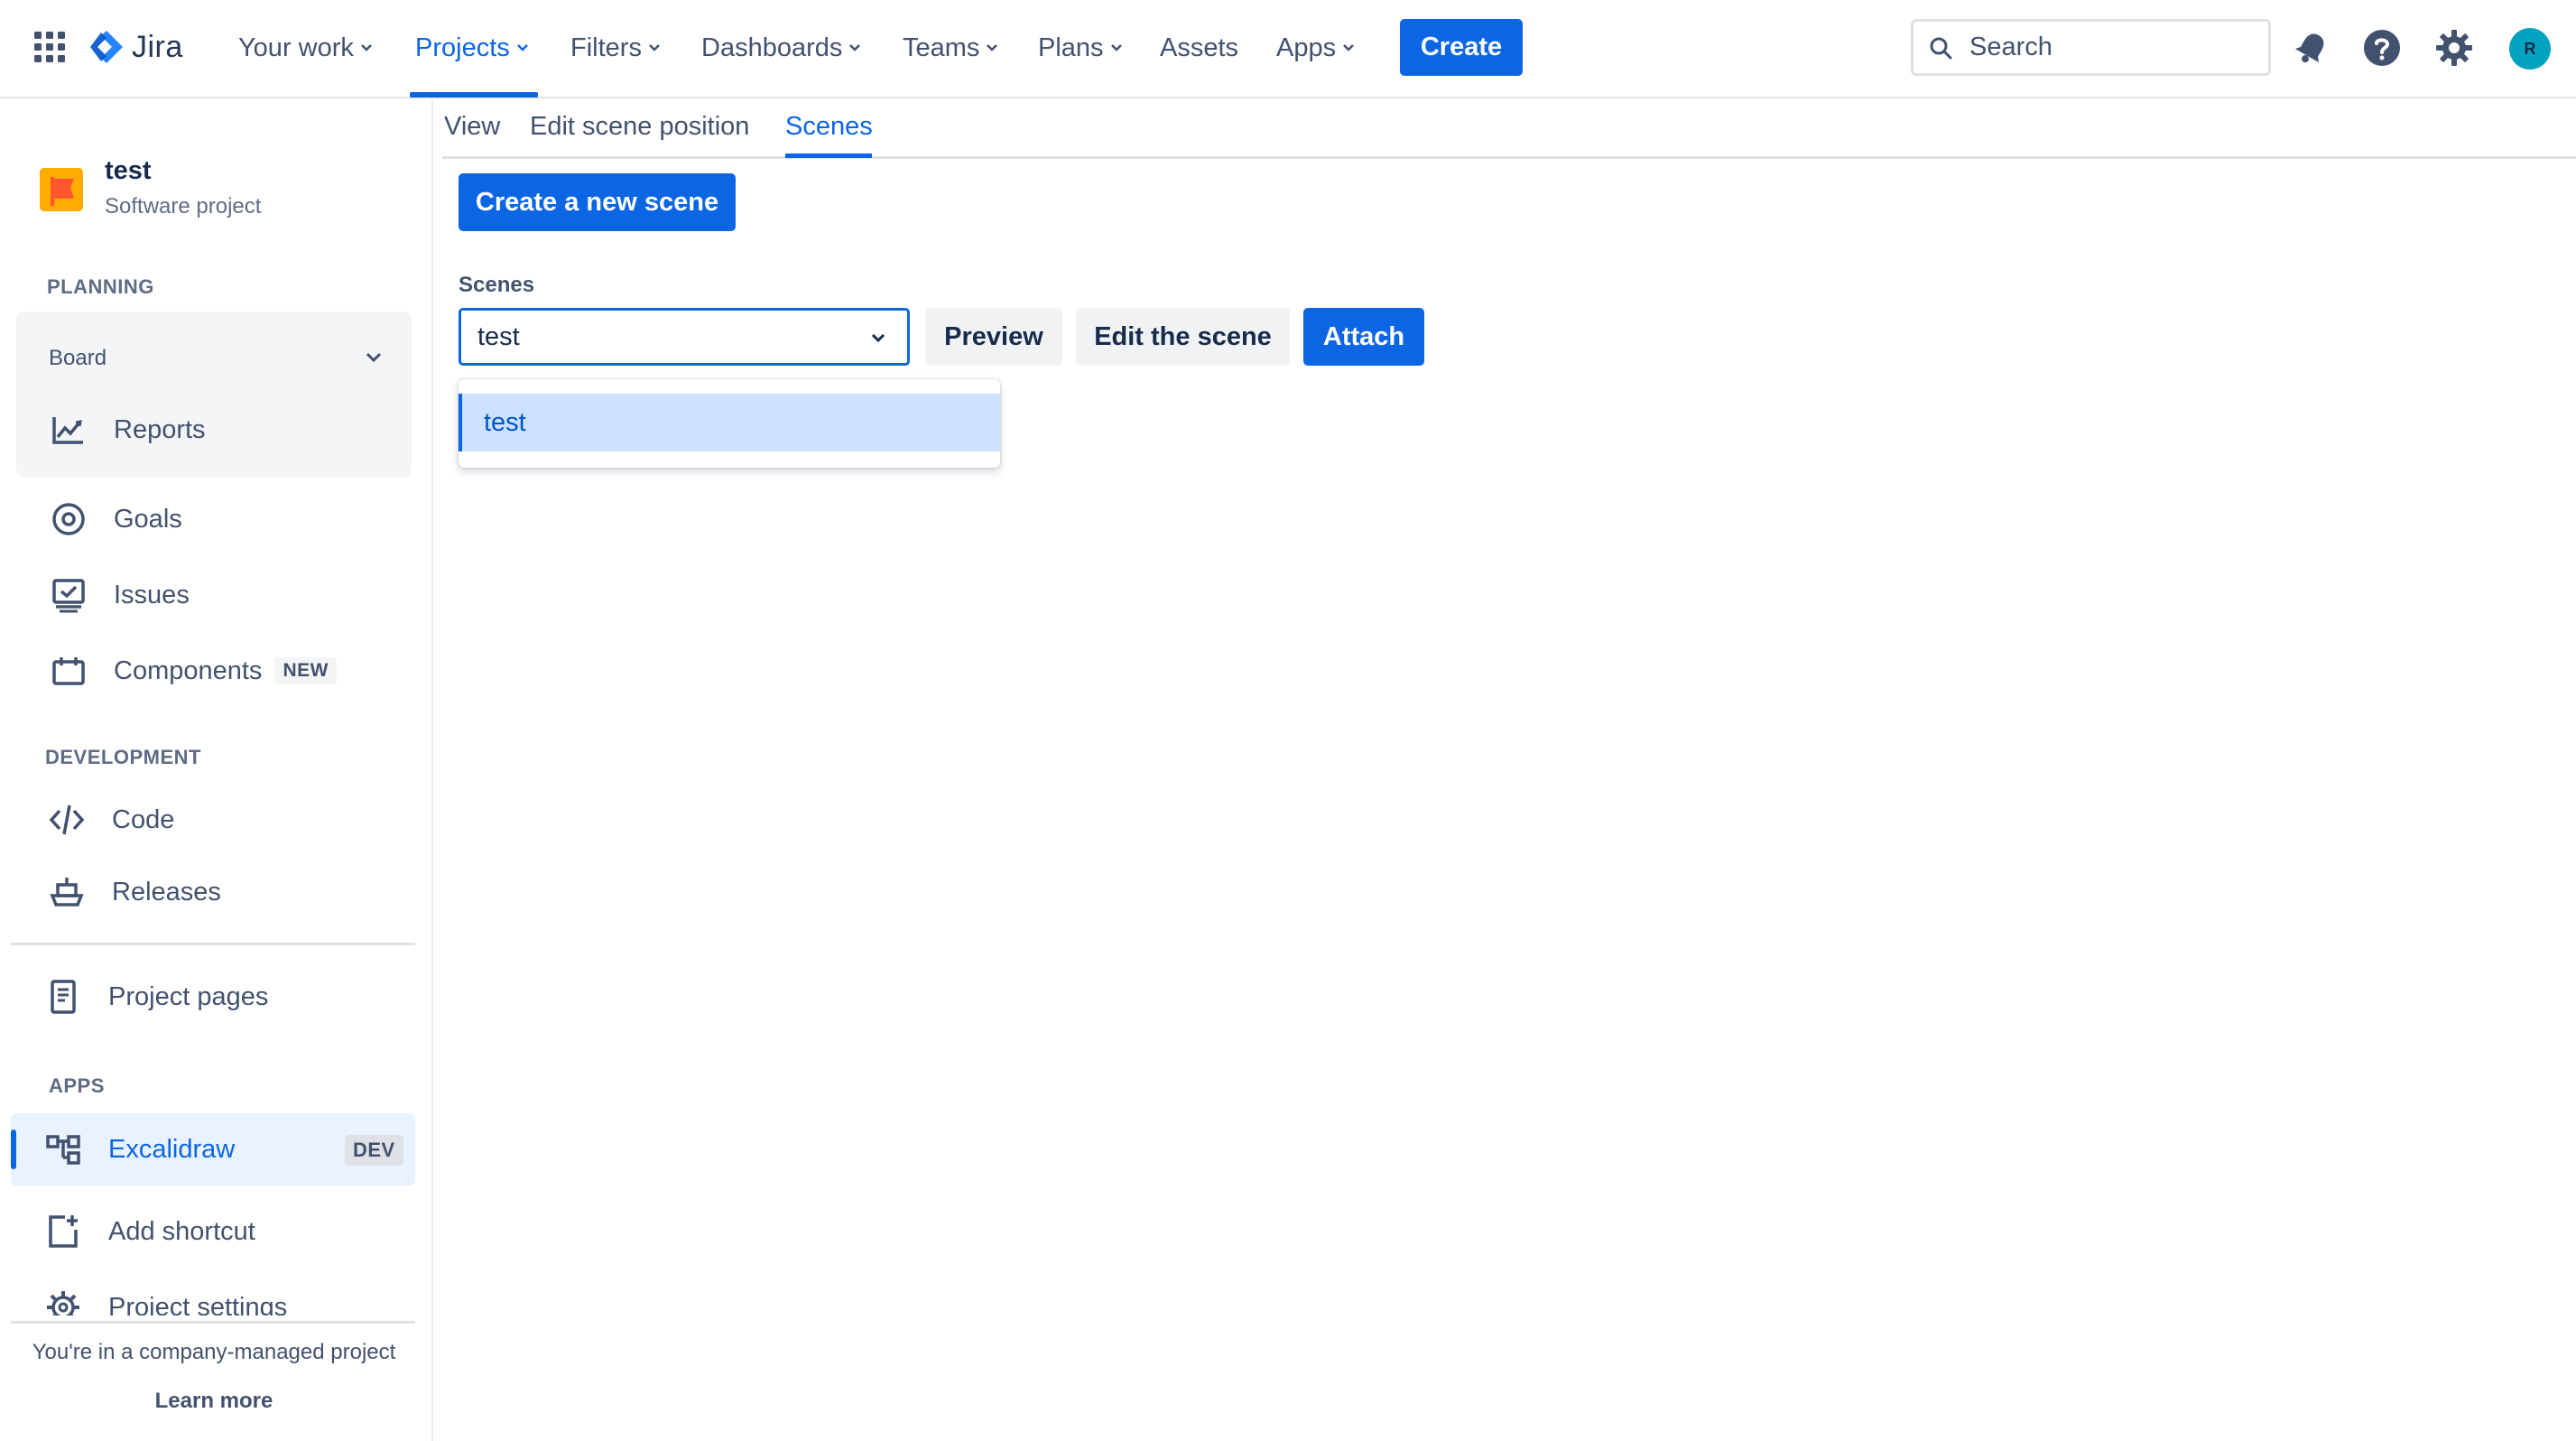  Describe the element at coordinates (474, 95) in the screenshot. I see `nav-active-indicator` at that location.